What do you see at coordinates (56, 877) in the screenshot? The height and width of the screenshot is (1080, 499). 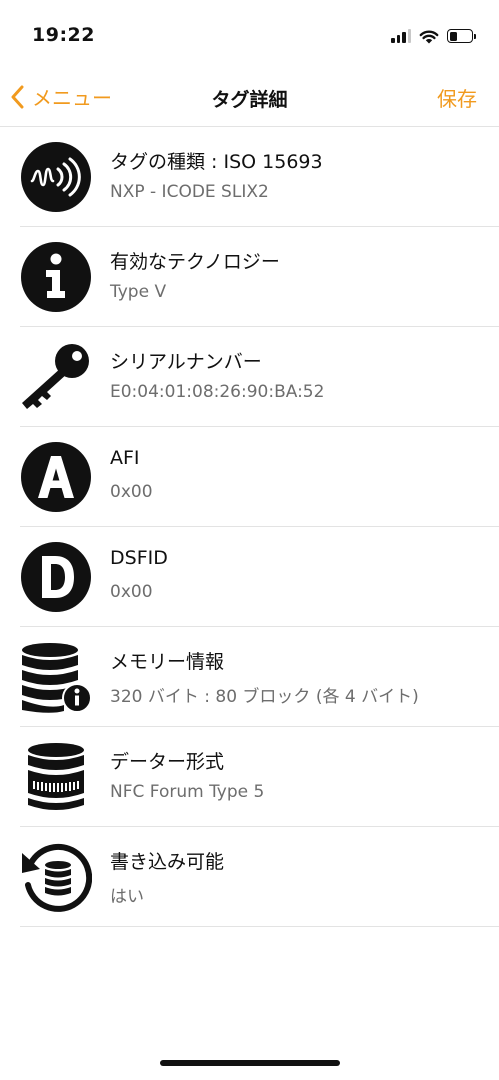 I see `database-refresh-icon` at bounding box center [56, 877].